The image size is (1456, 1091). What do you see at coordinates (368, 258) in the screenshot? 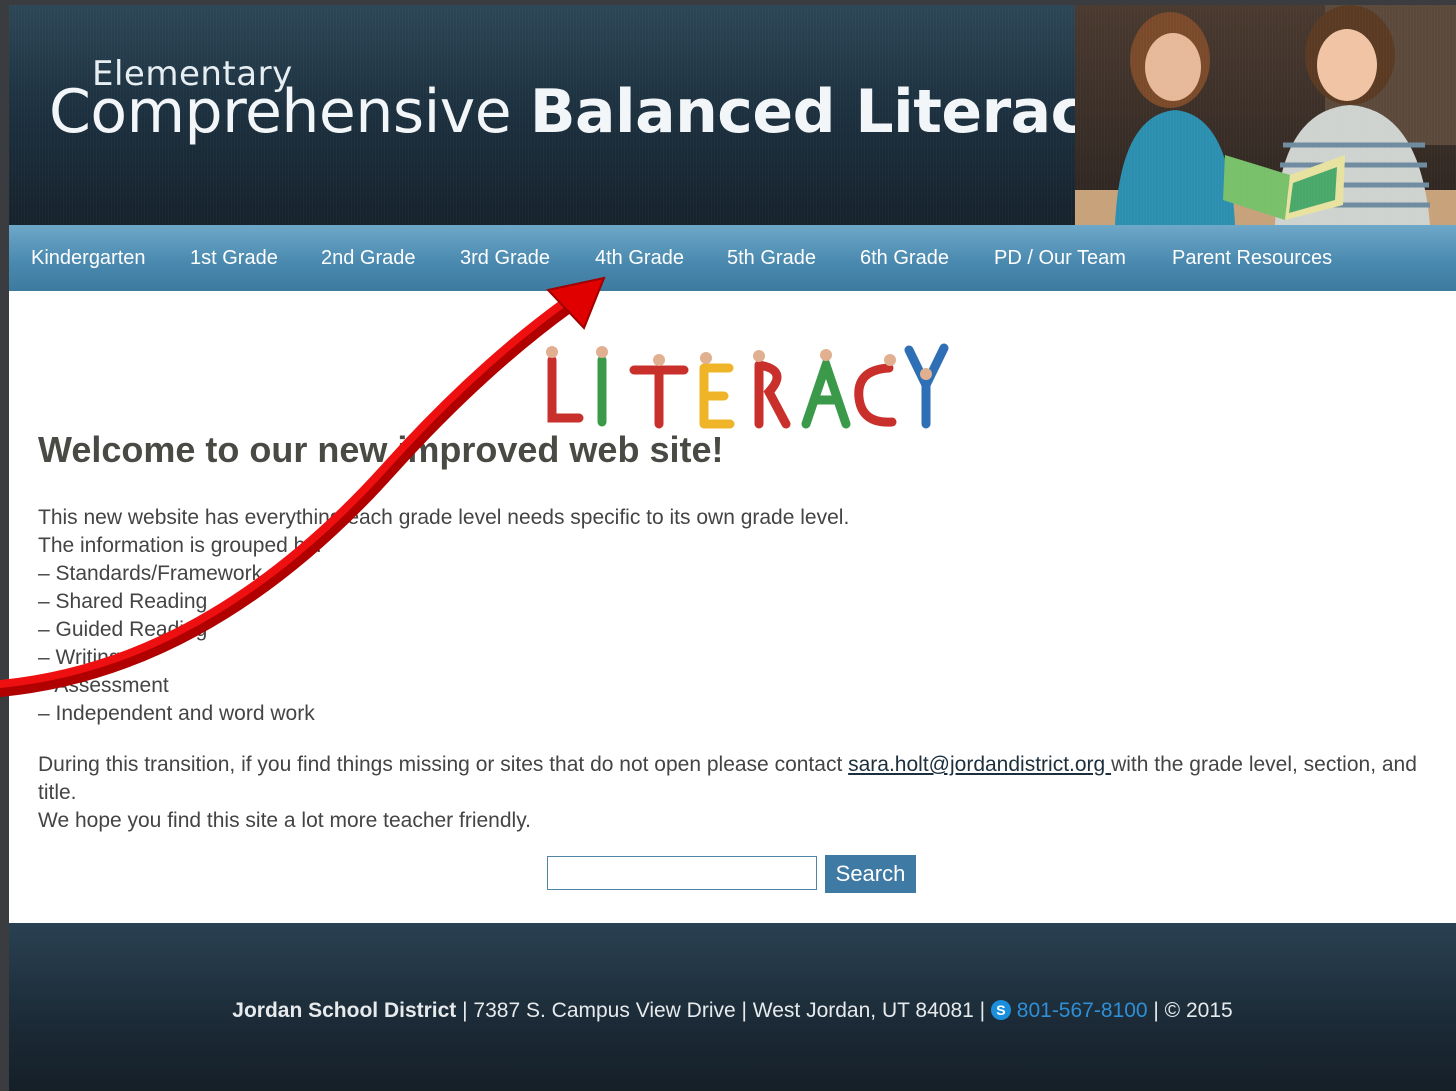
I see `nav-2nd-grade: 2nd Grade` at bounding box center [368, 258].